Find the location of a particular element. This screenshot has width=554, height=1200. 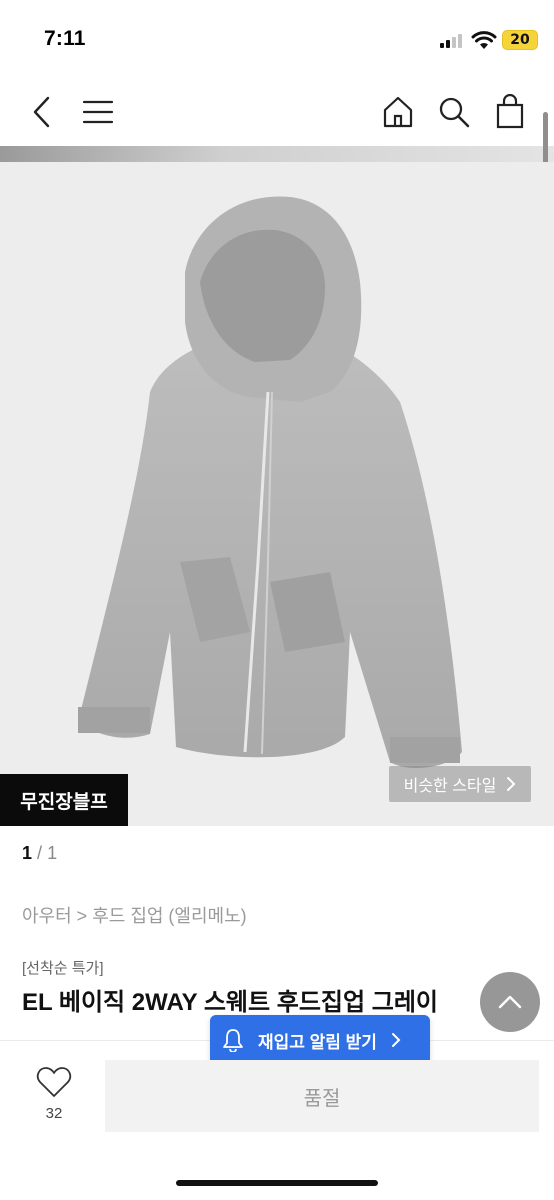

search-icon is located at coordinates (454, 112).